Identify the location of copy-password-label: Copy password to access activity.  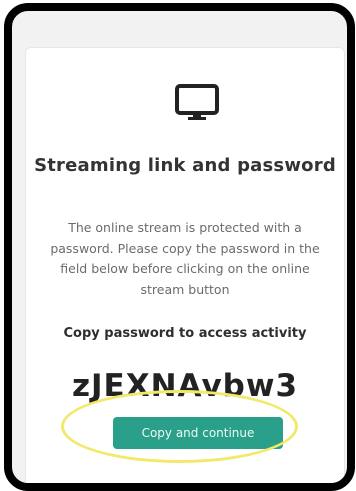
(185, 333).